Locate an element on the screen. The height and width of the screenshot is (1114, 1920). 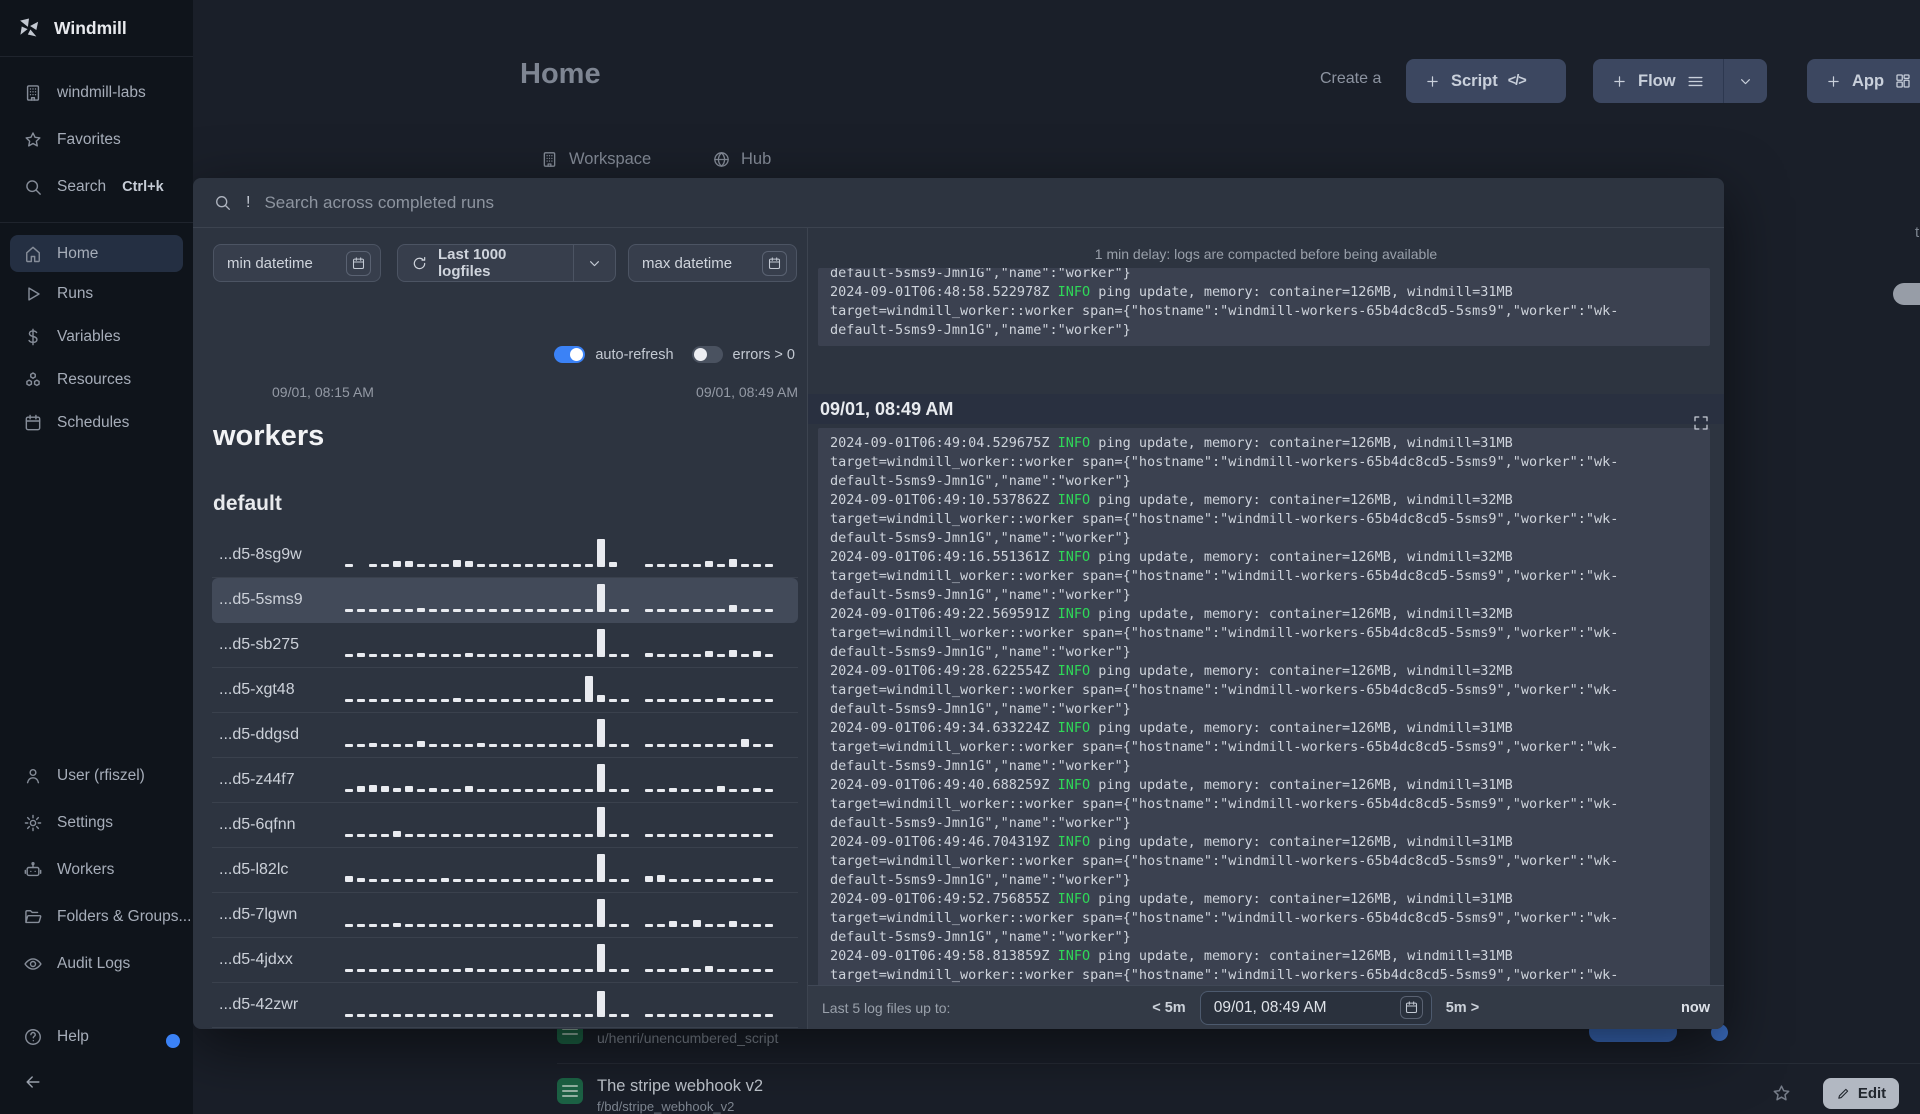
back-5m-button: < 5m is located at coordinates (1168, 1008).